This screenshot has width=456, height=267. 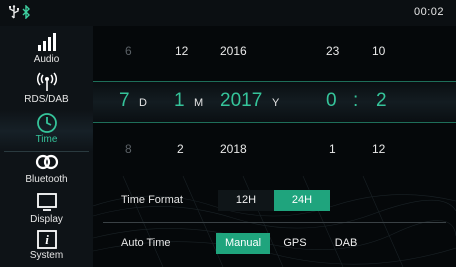 I want to click on info-icon: i, so click(x=46, y=241).